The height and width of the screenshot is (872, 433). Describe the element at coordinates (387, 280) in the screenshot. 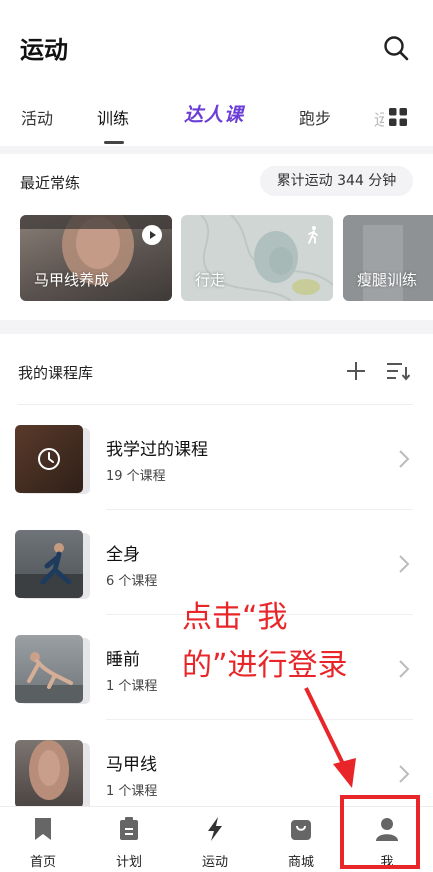

I see `recent-card-label: 瘦腿训练` at that location.